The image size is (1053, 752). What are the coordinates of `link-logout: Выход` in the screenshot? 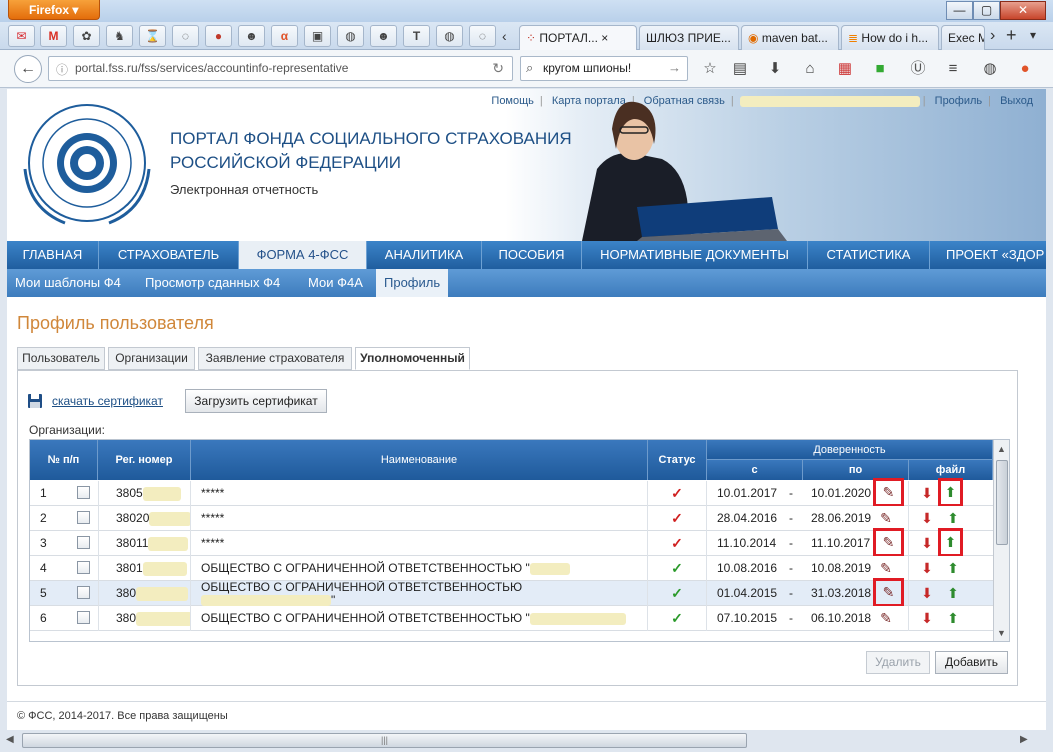 It's located at (1016, 101).